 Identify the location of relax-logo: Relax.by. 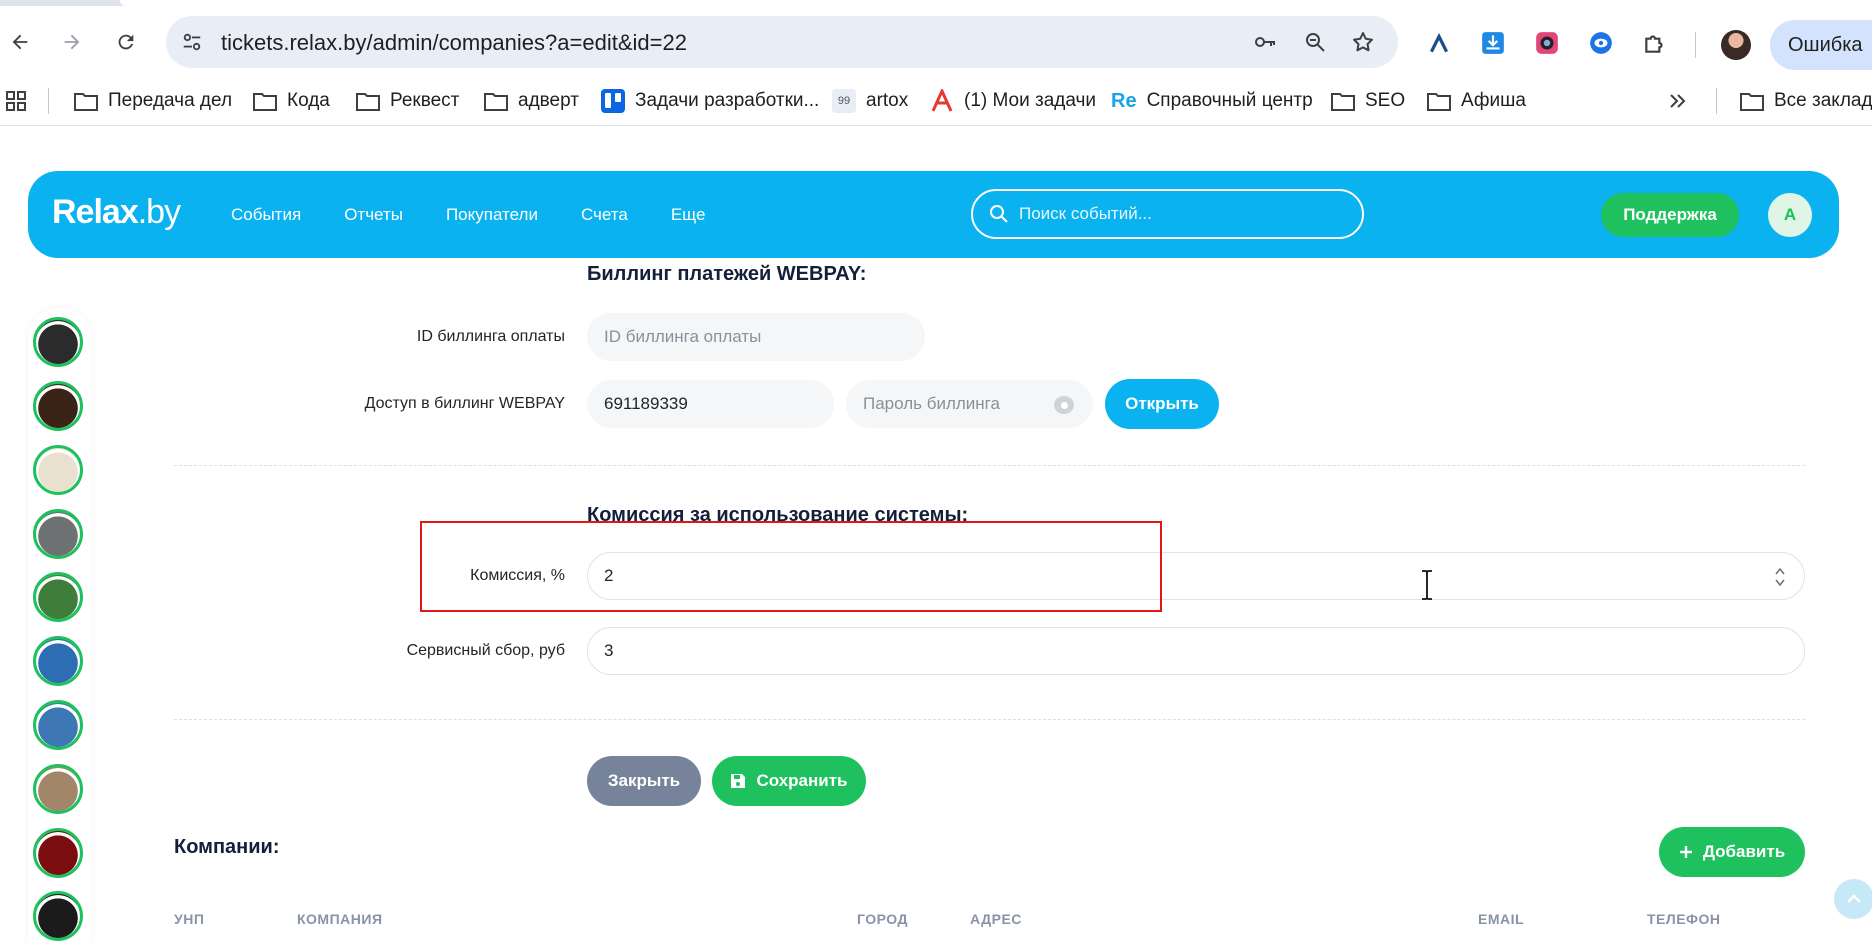
(116, 212).